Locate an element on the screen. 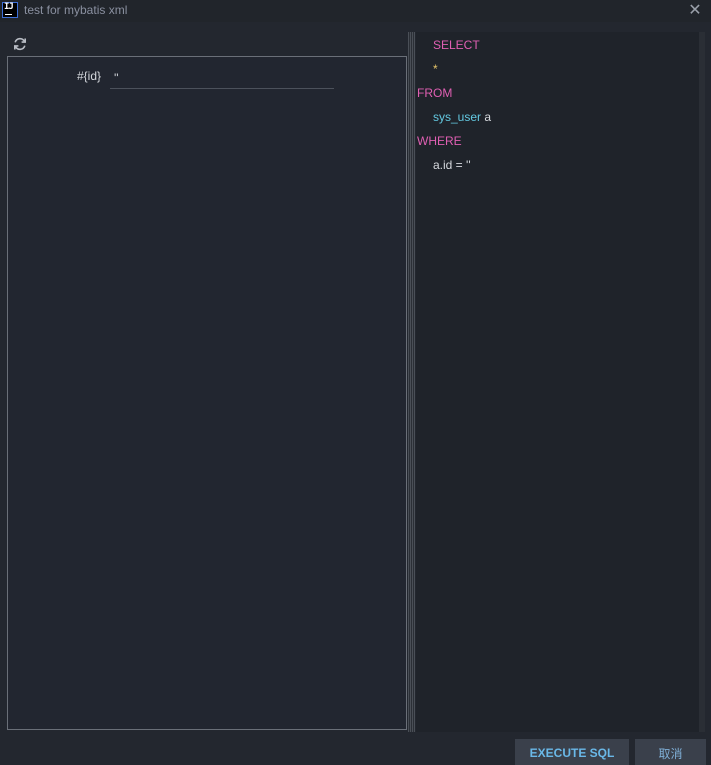 This screenshot has width=711, height=765. panel-splitter is located at coordinates (411, 382).